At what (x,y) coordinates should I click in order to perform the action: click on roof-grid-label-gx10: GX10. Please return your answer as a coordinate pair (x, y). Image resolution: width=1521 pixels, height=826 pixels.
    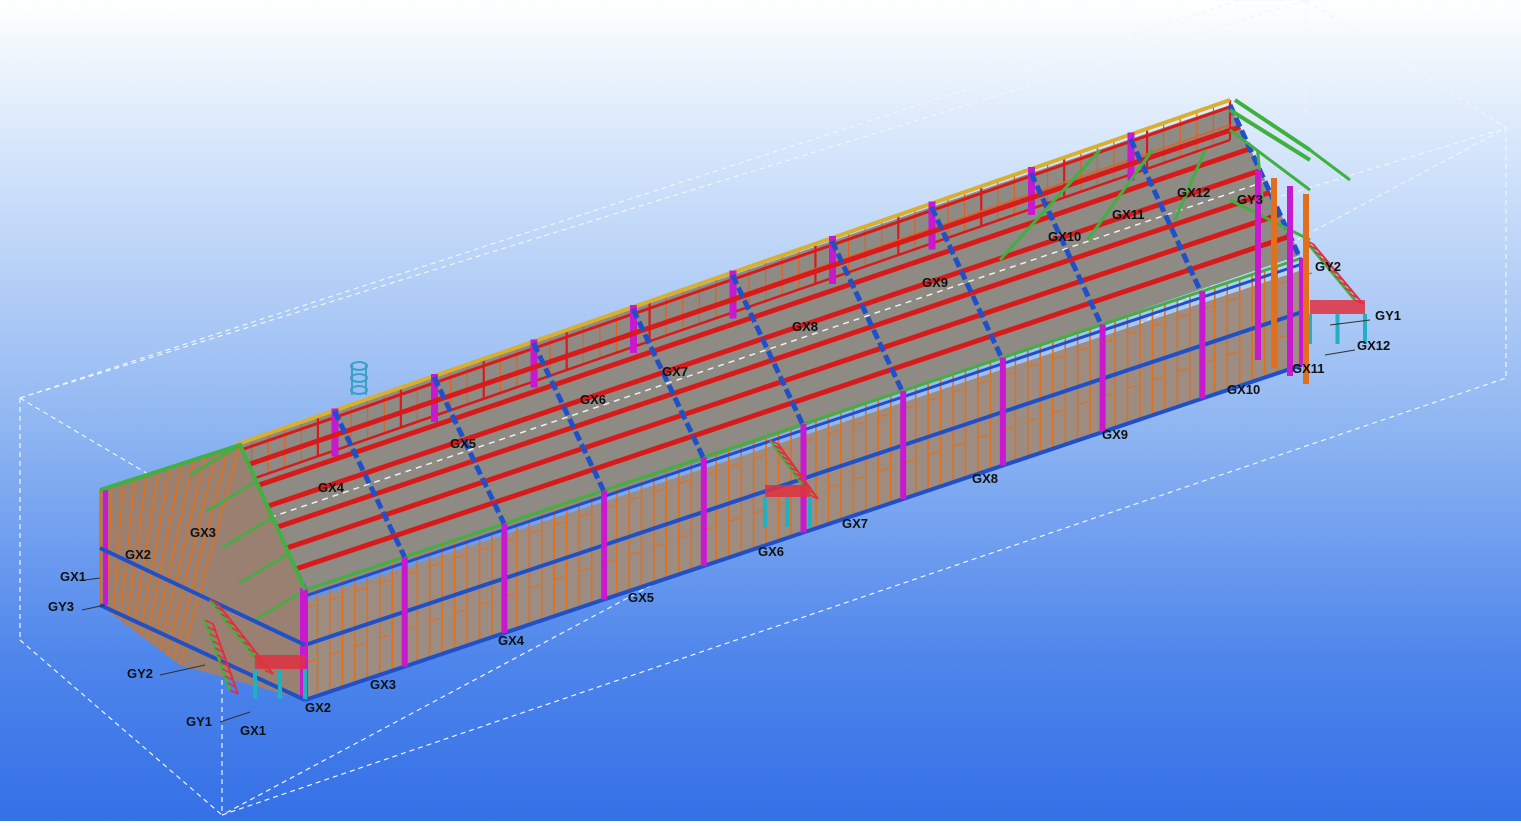
    Looking at the image, I should click on (1064, 236).